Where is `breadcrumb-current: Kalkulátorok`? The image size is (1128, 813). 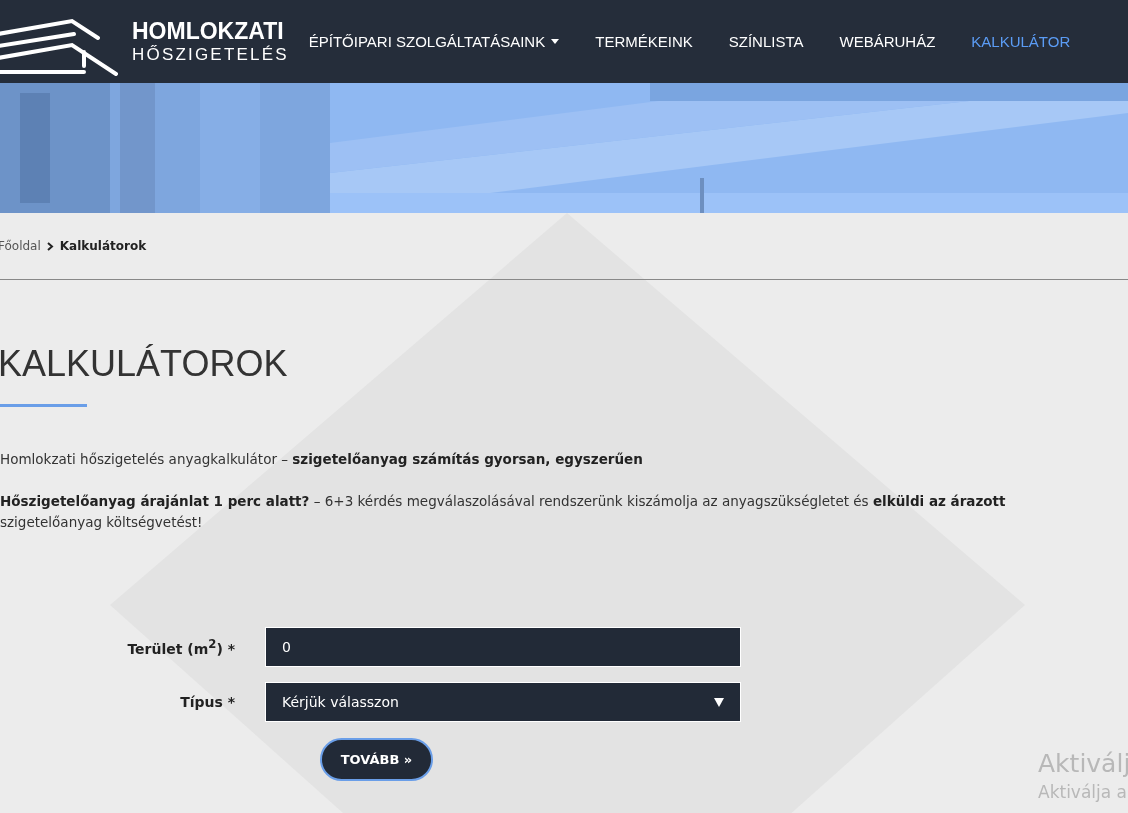 breadcrumb-current: Kalkulátorok is located at coordinates (103, 246).